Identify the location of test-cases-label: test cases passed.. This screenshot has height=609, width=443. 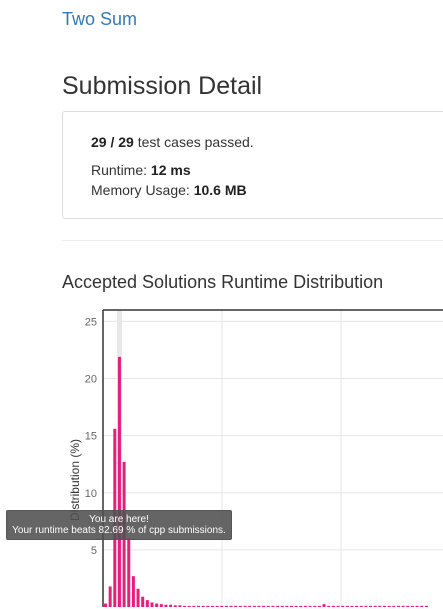
(195, 142).